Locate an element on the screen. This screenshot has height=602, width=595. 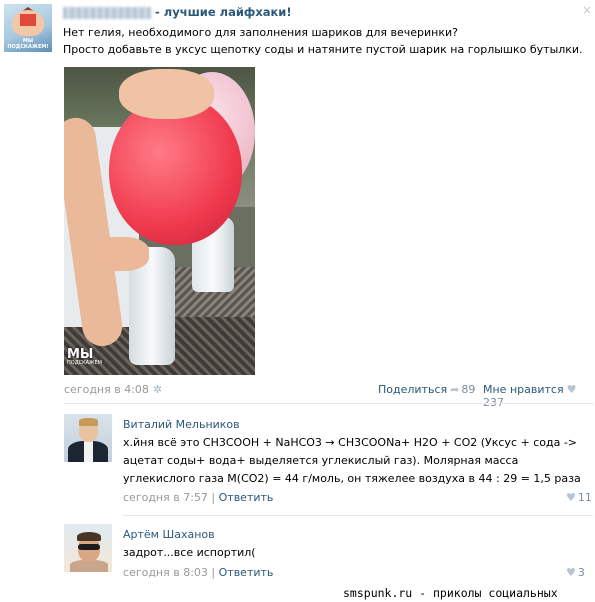
post-date-row: сегодня в 4:08 ✲ is located at coordinates (113, 389).